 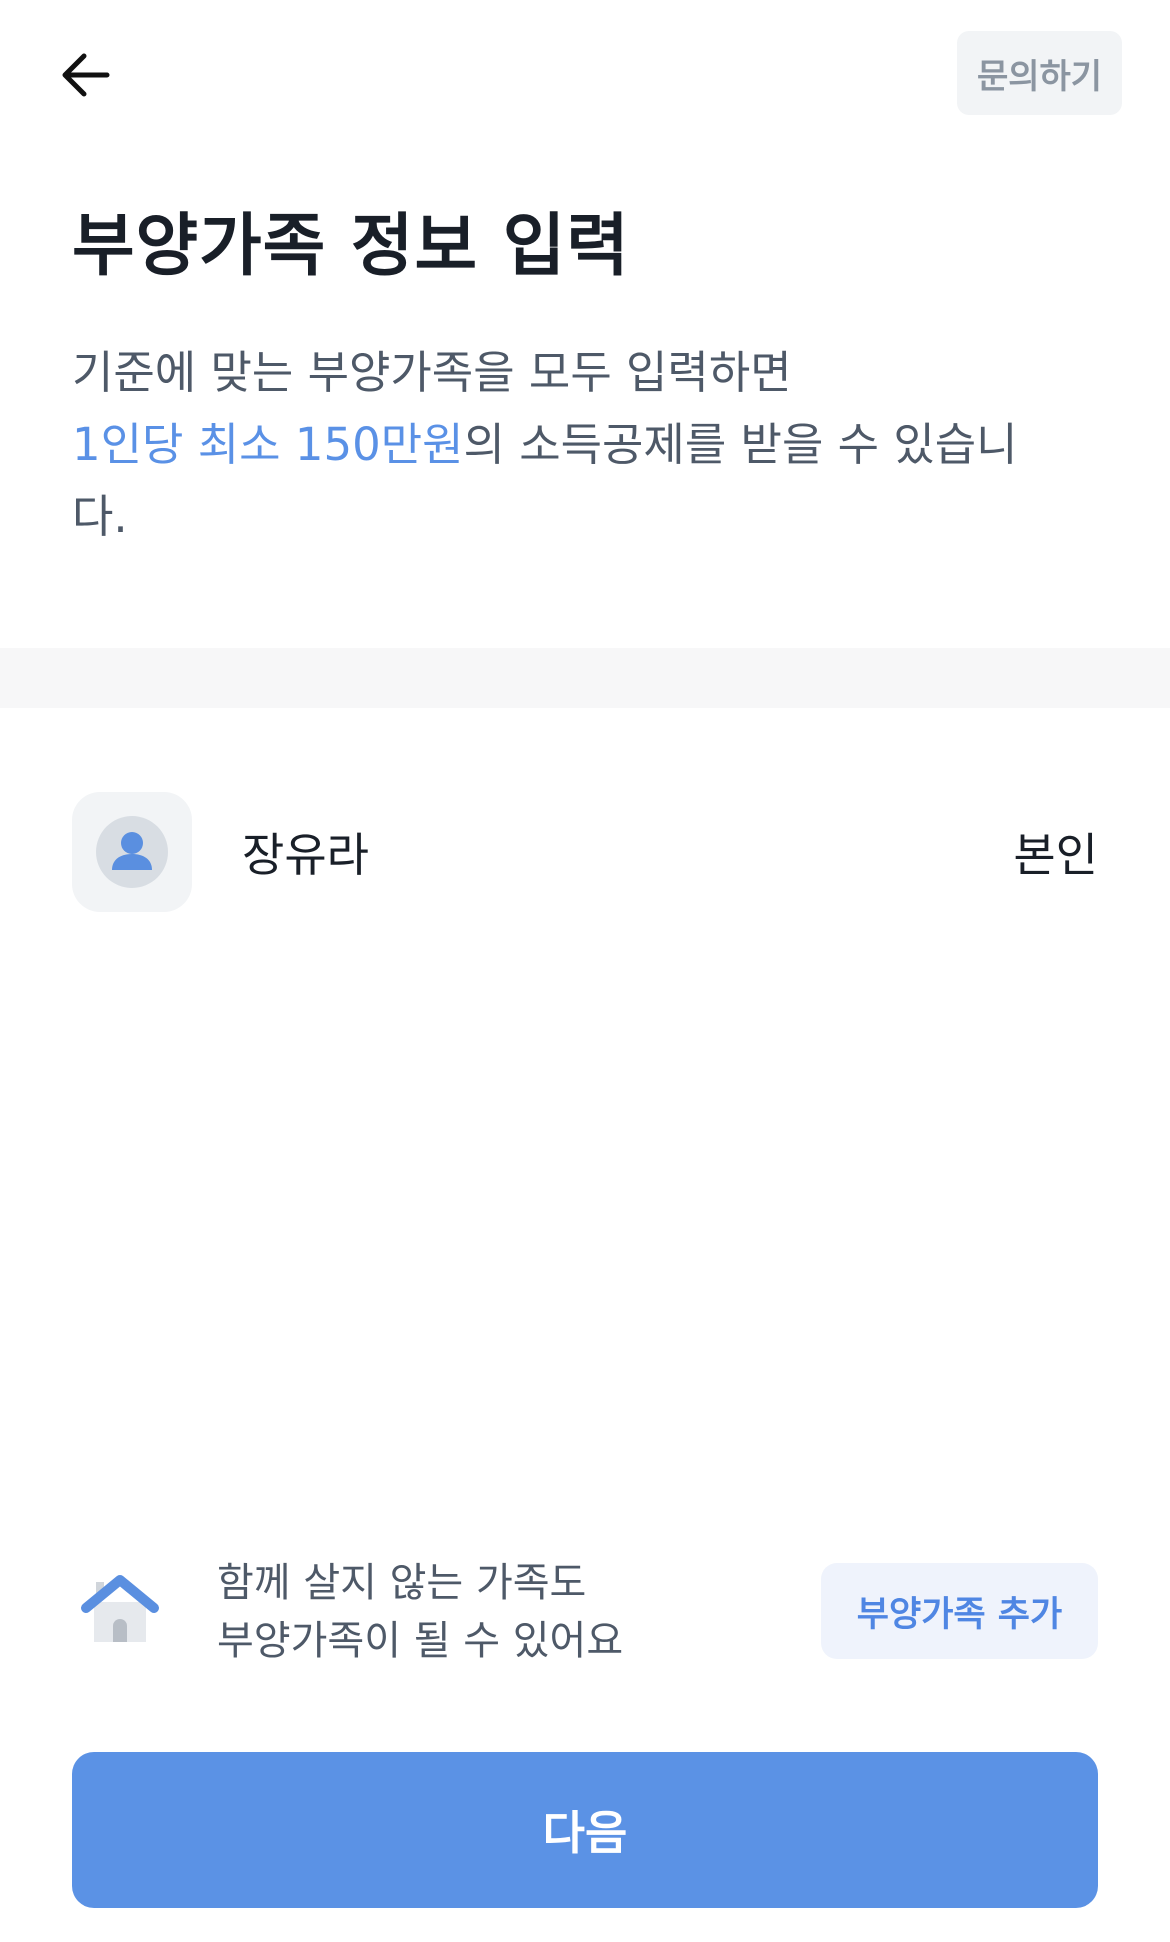 What do you see at coordinates (268, 444) in the screenshot?
I see `description-highlight: 1인당 최소 150만원` at bounding box center [268, 444].